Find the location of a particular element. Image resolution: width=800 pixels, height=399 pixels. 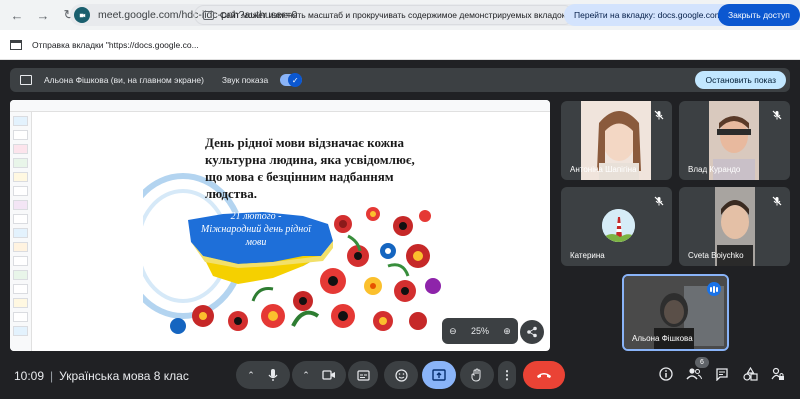

meeting-info: 10:09 | Українська мова 8 клас is located at coordinates (101, 376).